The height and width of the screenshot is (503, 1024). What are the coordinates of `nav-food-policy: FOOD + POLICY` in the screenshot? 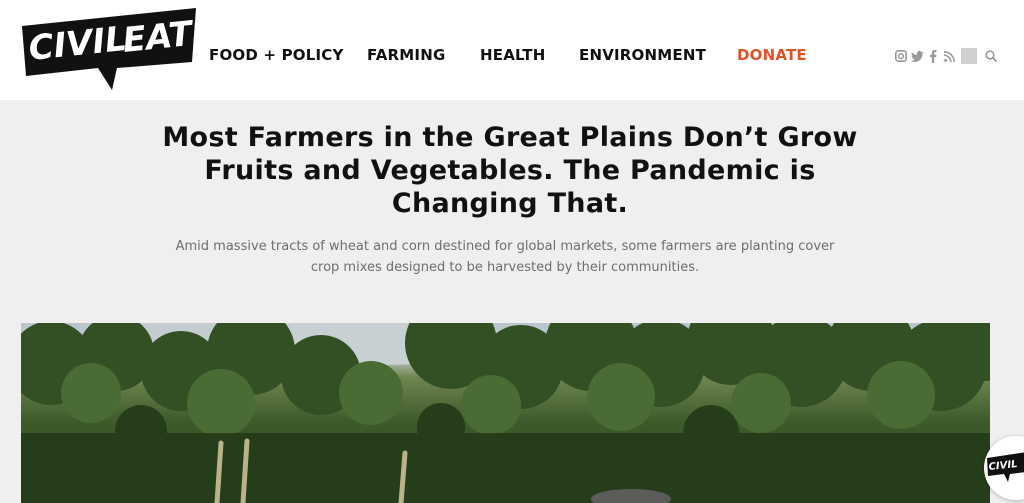 It's located at (276, 55).